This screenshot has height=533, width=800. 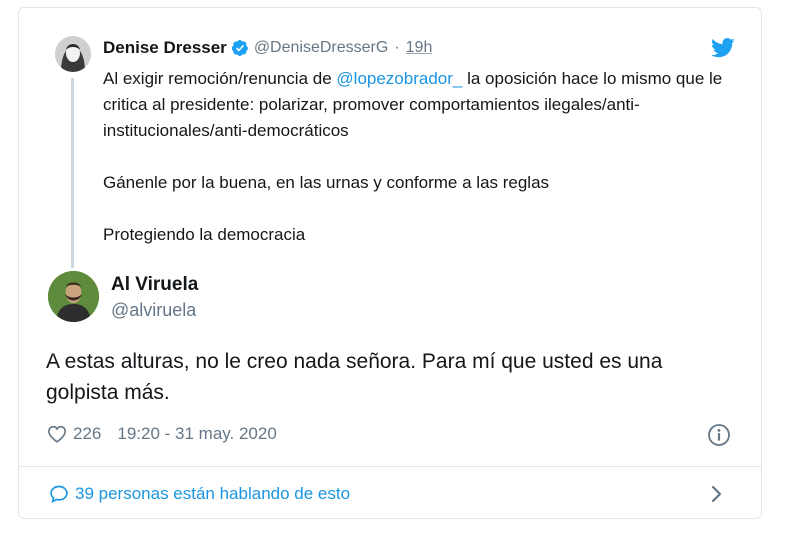 What do you see at coordinates (72, 173) in the screenshot?
I see `thread-connector-line` at bounding box center [72, 173].